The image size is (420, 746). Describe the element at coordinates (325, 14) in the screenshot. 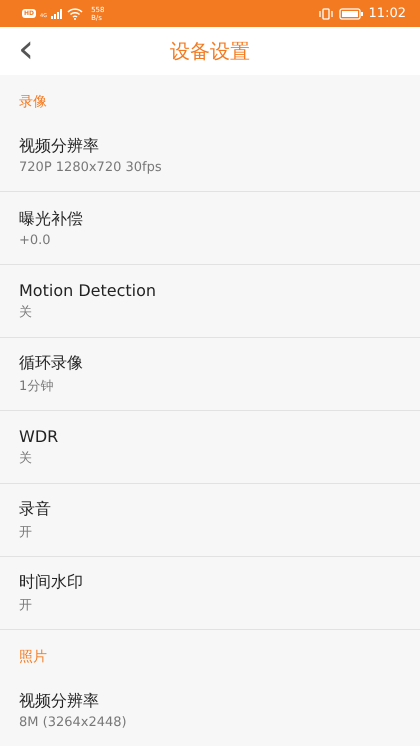

I see `vibrate-icon` at that location.